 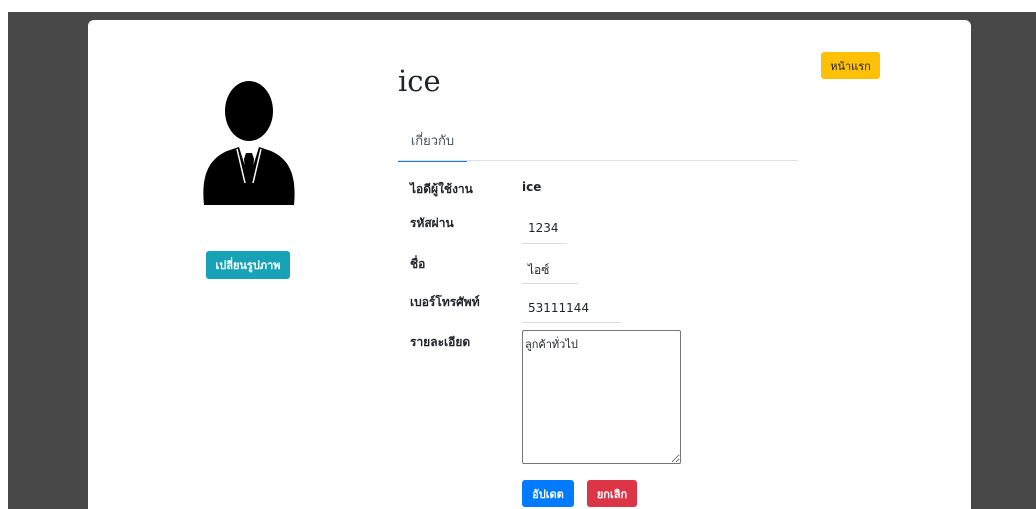 What do you see at coordinates (571, 322) in the screenshot?
I see `phone-underline` at bounding box center [571, 322].